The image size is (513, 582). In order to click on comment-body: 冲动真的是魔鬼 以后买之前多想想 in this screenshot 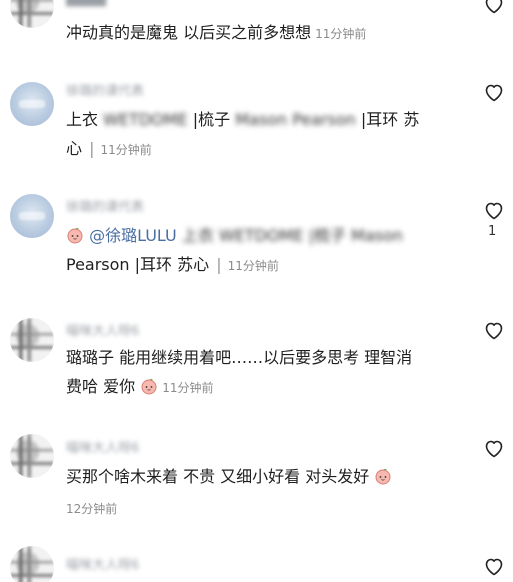, I will do `click(189, 32)`.